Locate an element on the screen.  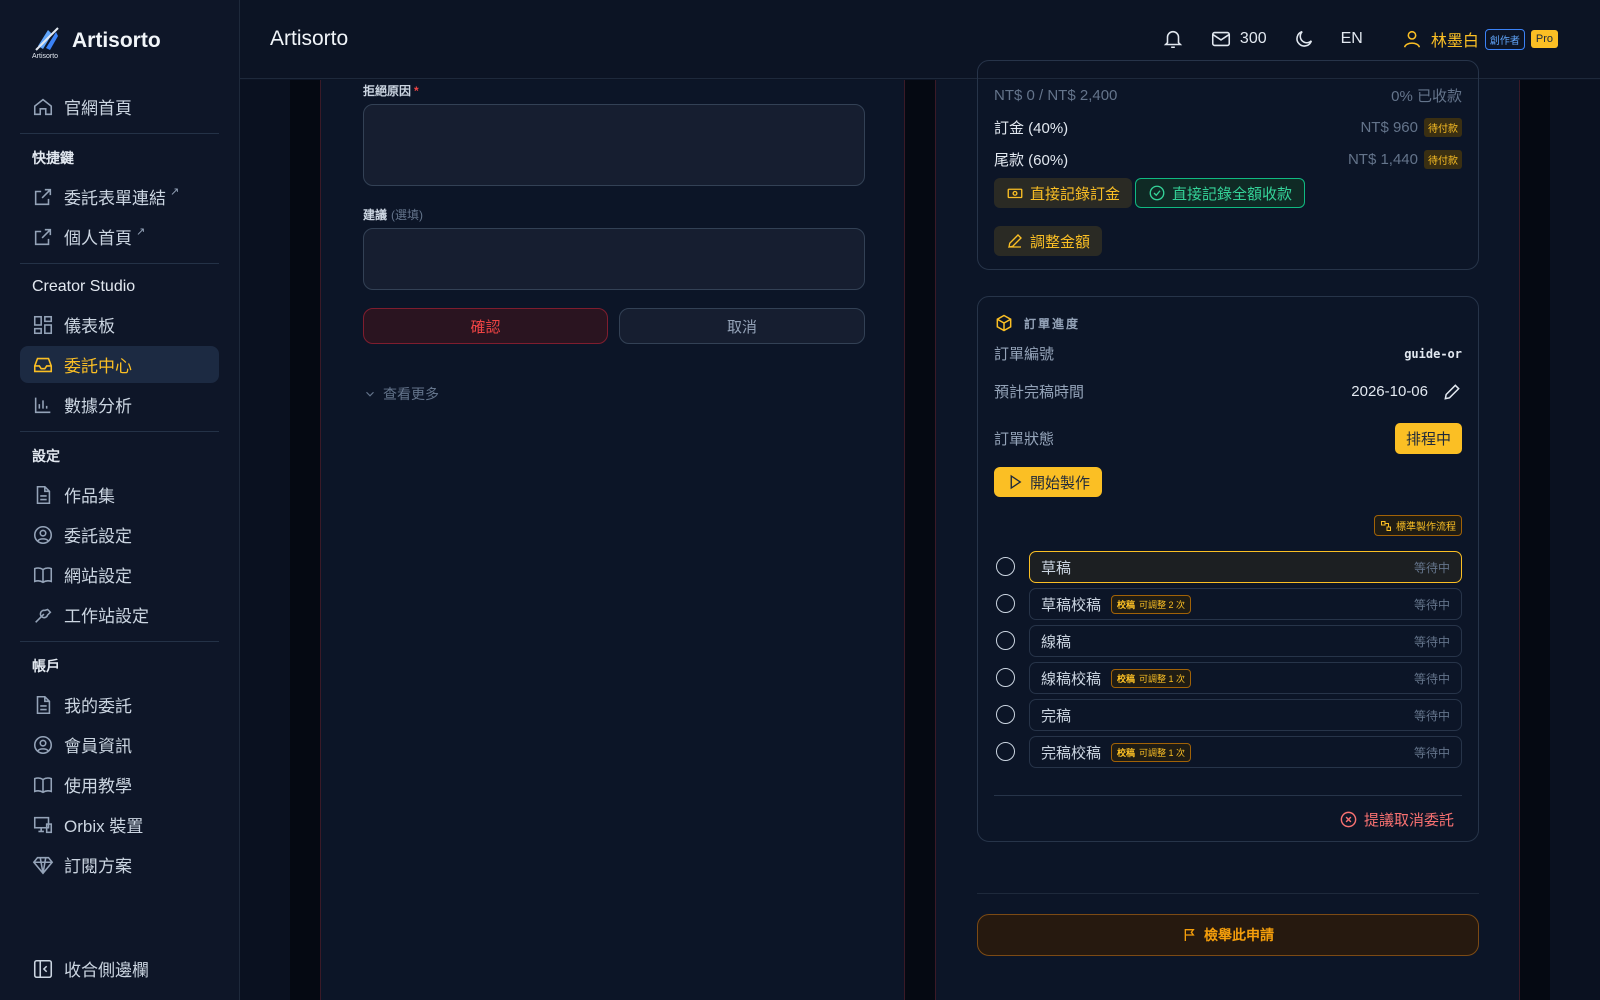
sidebar-item-site-settings: 網站設定 is located at coordinates (119, 574).